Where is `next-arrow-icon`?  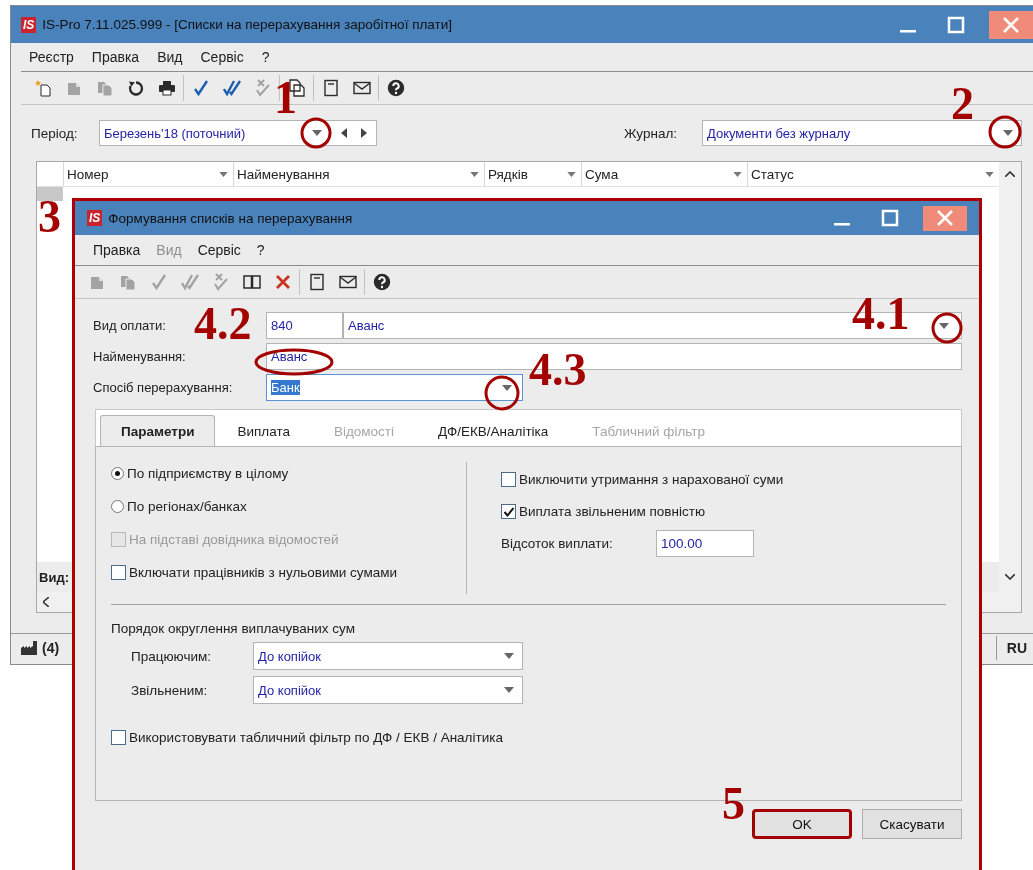 next-arrow-icon is located at coordinates (364, 133).